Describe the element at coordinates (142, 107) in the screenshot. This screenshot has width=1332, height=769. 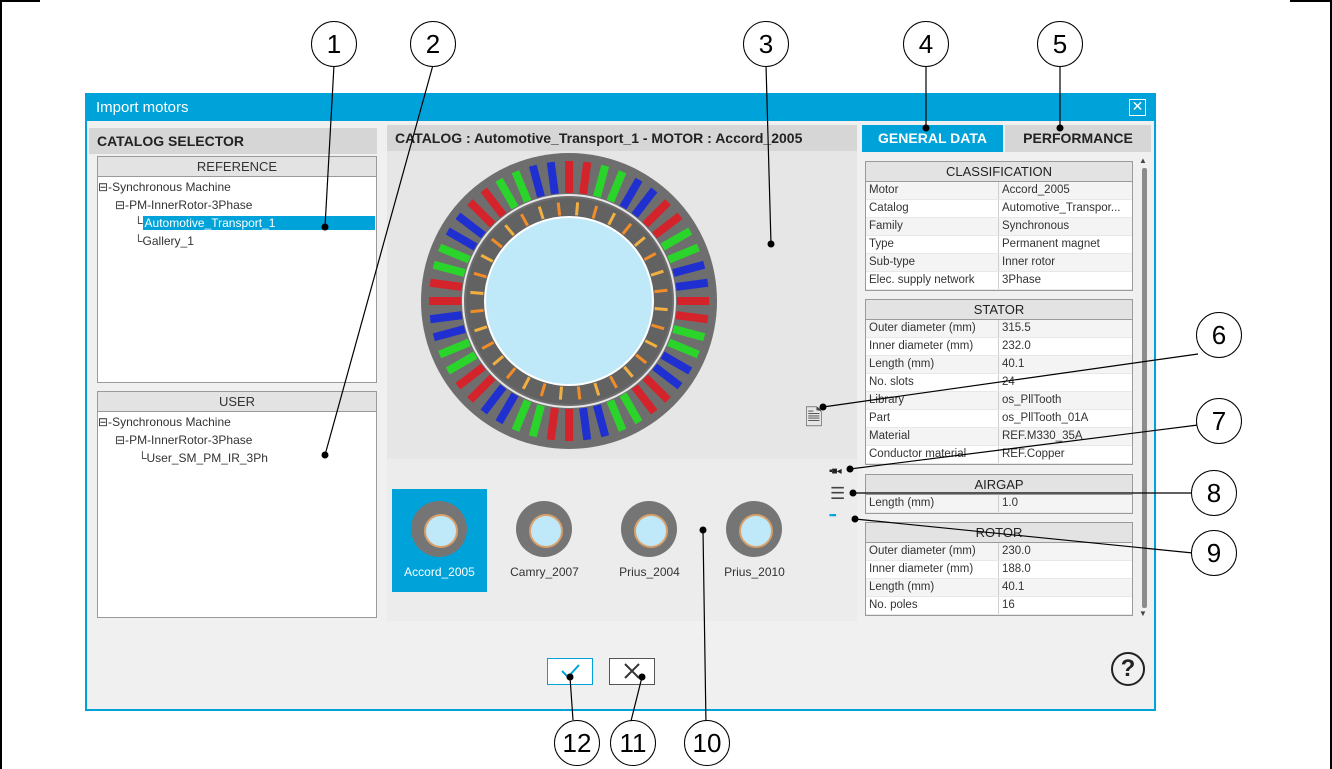
I see `window-title: Import motors` at that location.